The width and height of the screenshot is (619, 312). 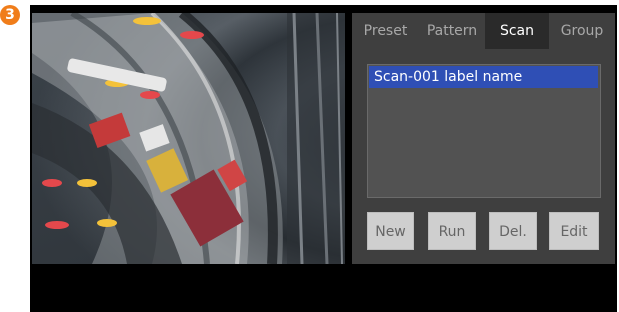 What do you see at coordinates (452, 231) in the screenshot?
I see `run-button: Run` at bounding box center [452, 231].